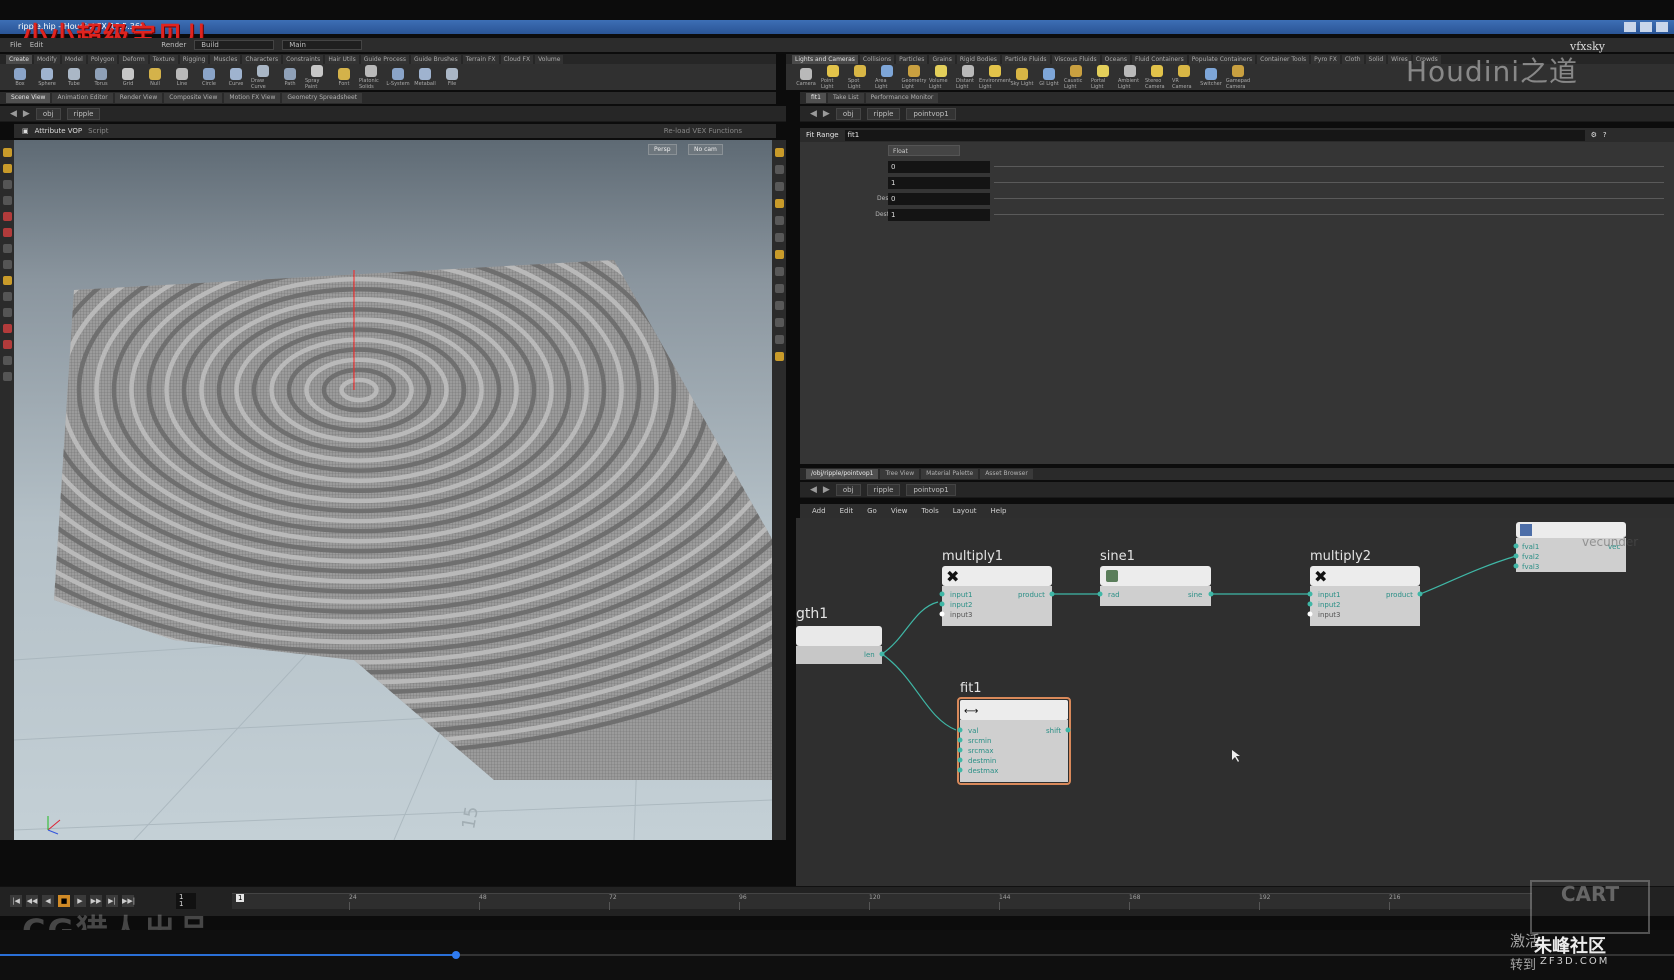 Image resolution: width=1674 pixels, height=980 pixels. What do you see at coordinates (703, 131) in the screenshot?
I see `reload-vex-button: Re-load VEX Functions` at bounding box center [703, 131].